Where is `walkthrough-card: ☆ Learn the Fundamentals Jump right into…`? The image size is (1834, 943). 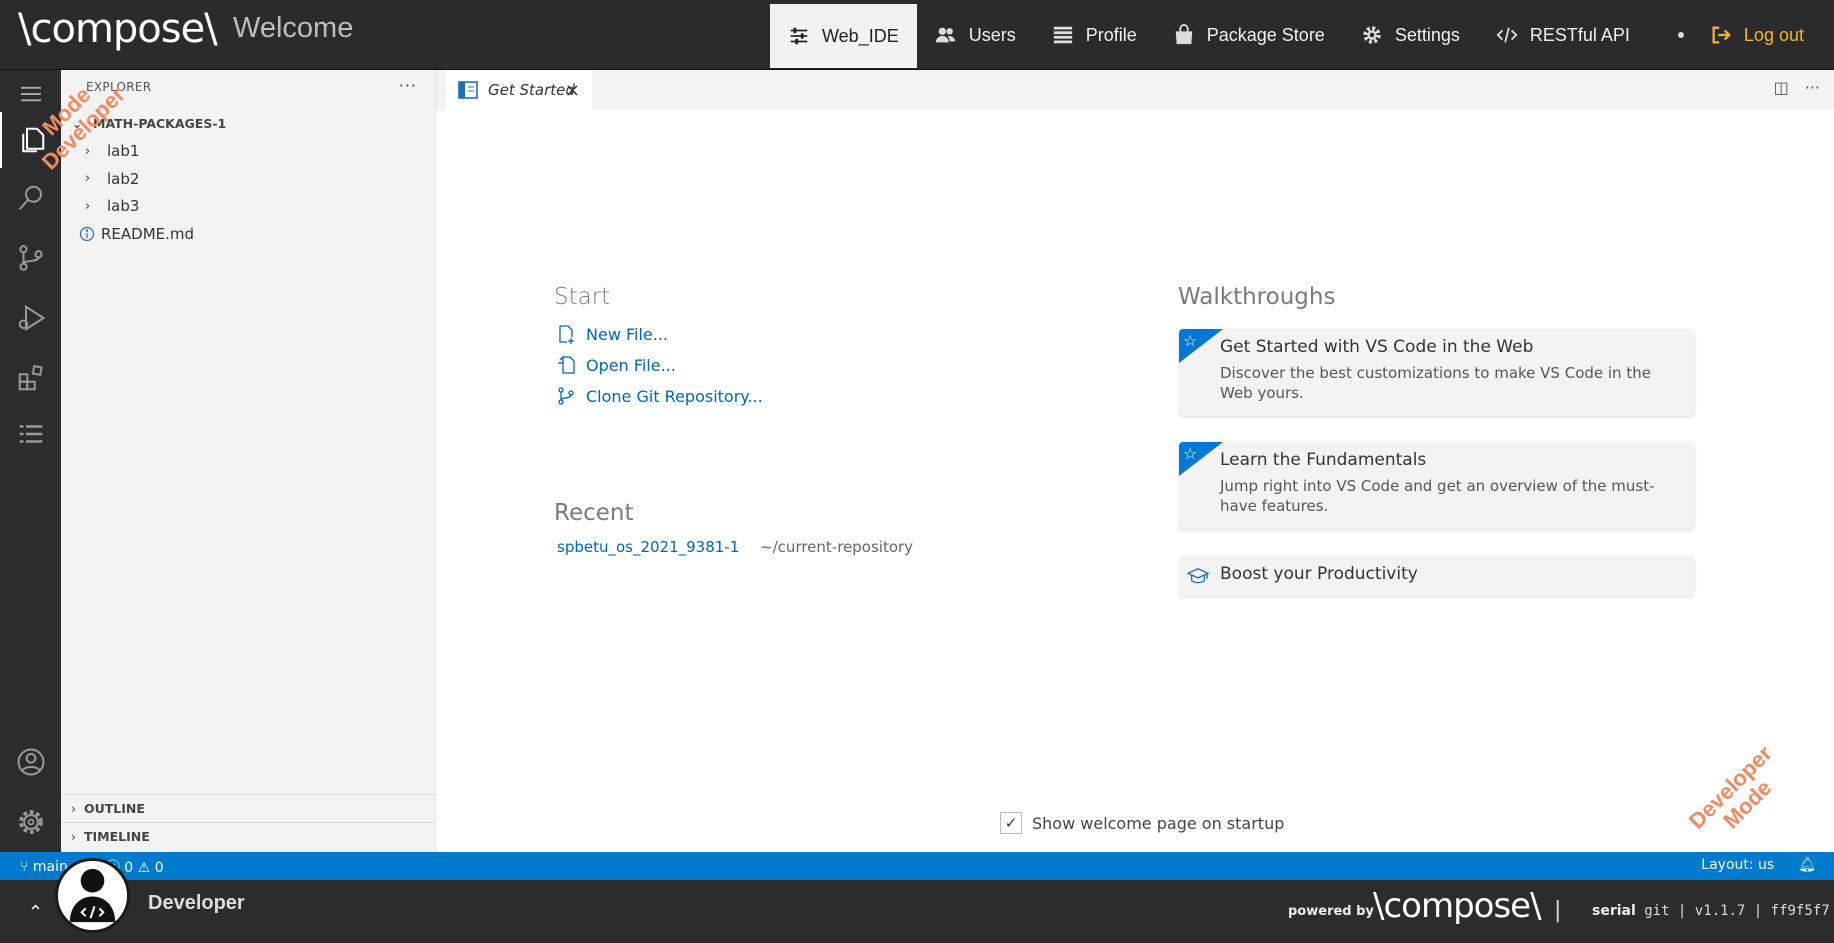
walkthrough-card: ☆ Learn the Fundamentals Jump right into… is located at coordinates (1436, 485).